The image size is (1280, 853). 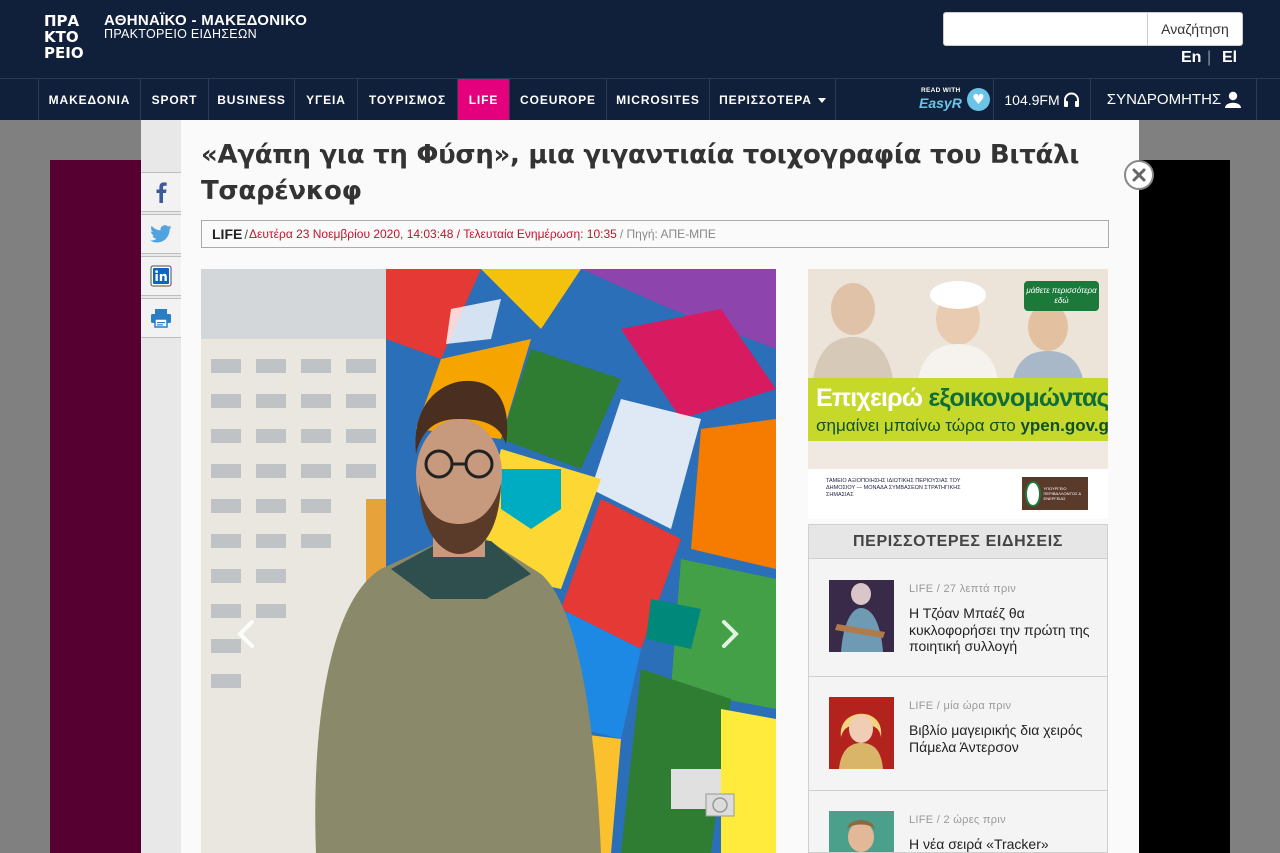 I want to click on nav-item-label: BUSINESS, so click(x=251, y=99).